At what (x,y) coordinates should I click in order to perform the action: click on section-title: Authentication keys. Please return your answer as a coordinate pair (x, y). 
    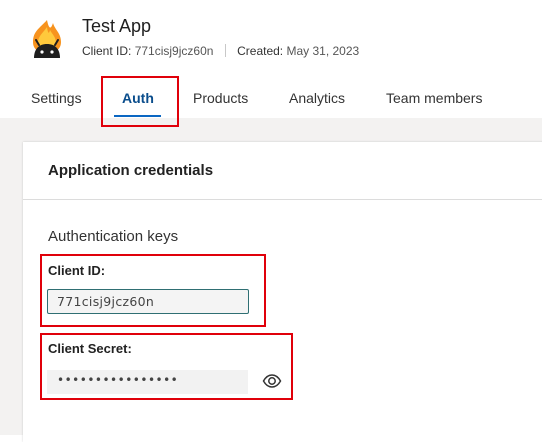
    Looking at the image, I should click on (113, 236).